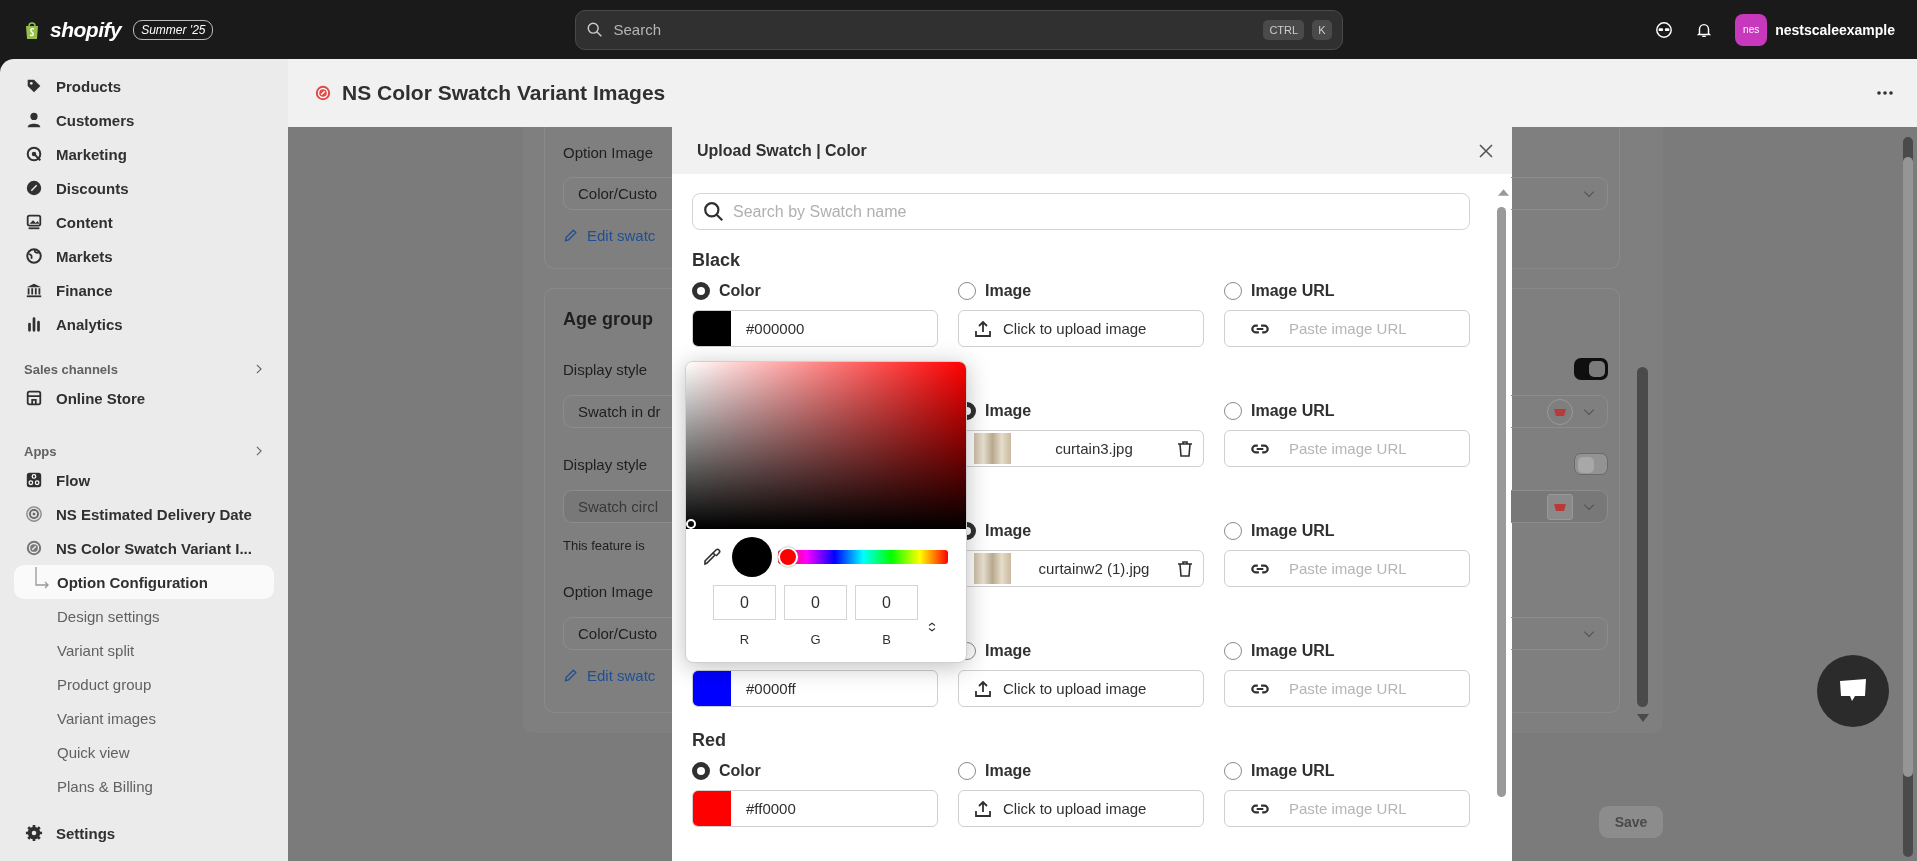 The image size is (1917, 861). I want to click on scroll-down-icon, so click(1643, 718).